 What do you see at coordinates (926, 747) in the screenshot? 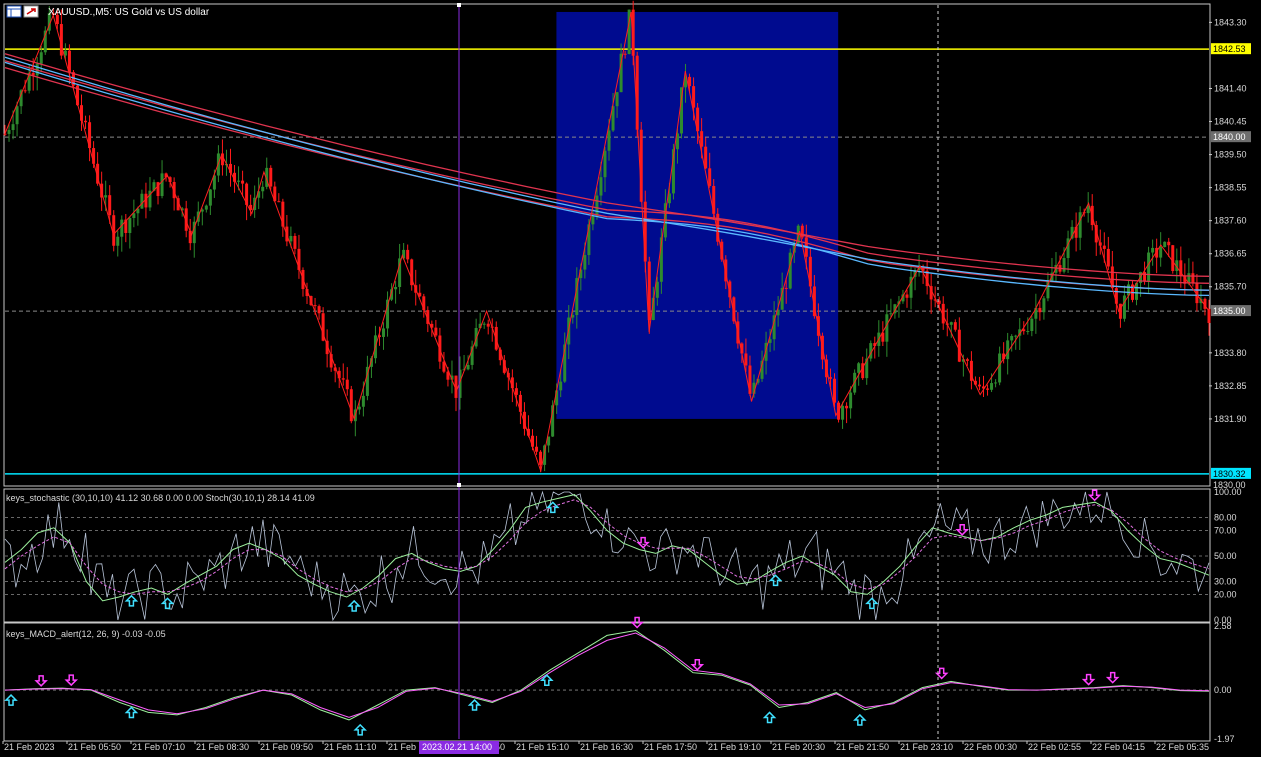
I see `time-axis-label: 21 Feb 23:10` at bounding box center [926, 747].